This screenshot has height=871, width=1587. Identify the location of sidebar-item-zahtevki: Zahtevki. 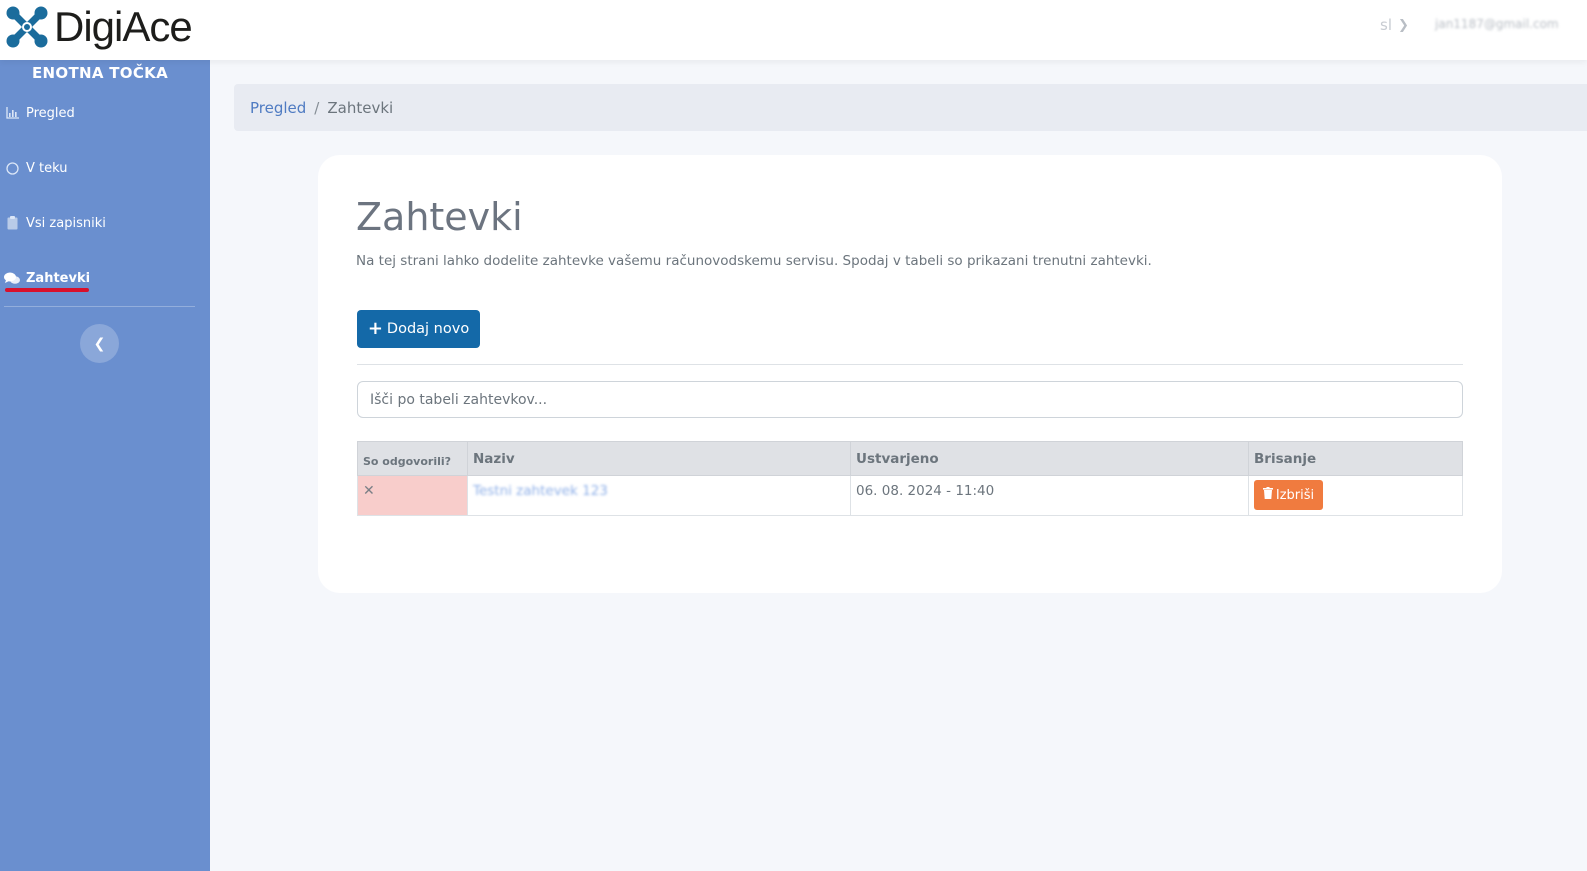
(47, 278).